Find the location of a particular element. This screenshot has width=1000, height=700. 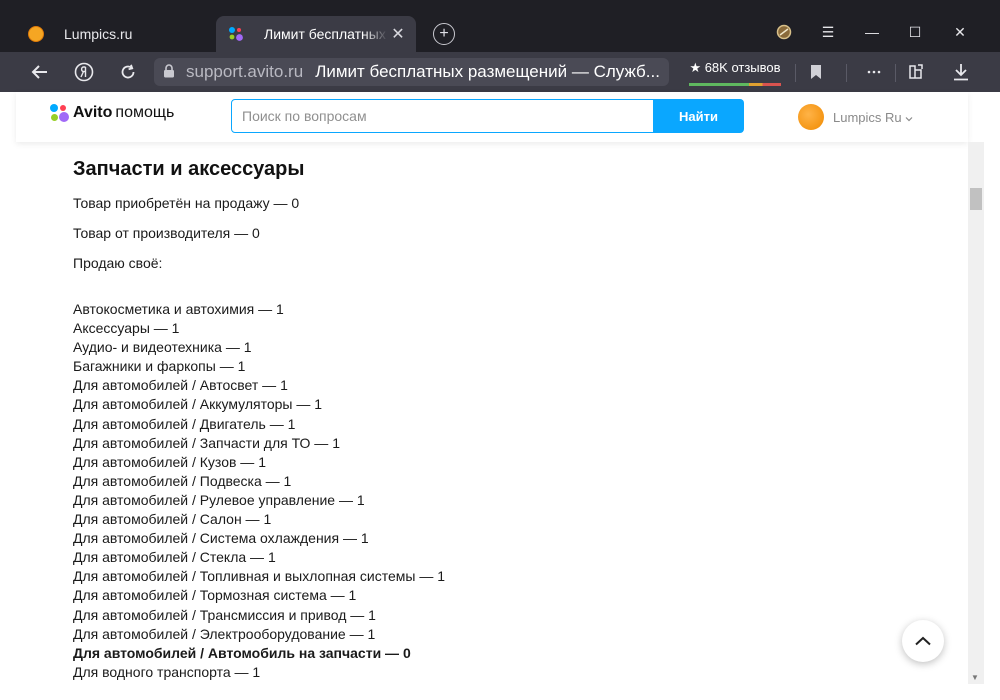

list-item: Аксессуары — 1 is located at coordinates (126, 328).